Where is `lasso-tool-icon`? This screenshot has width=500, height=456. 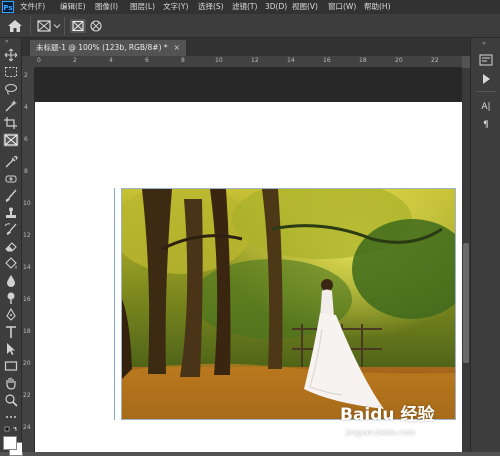
lasso-tool-icon is located at coordinates (11, 89).